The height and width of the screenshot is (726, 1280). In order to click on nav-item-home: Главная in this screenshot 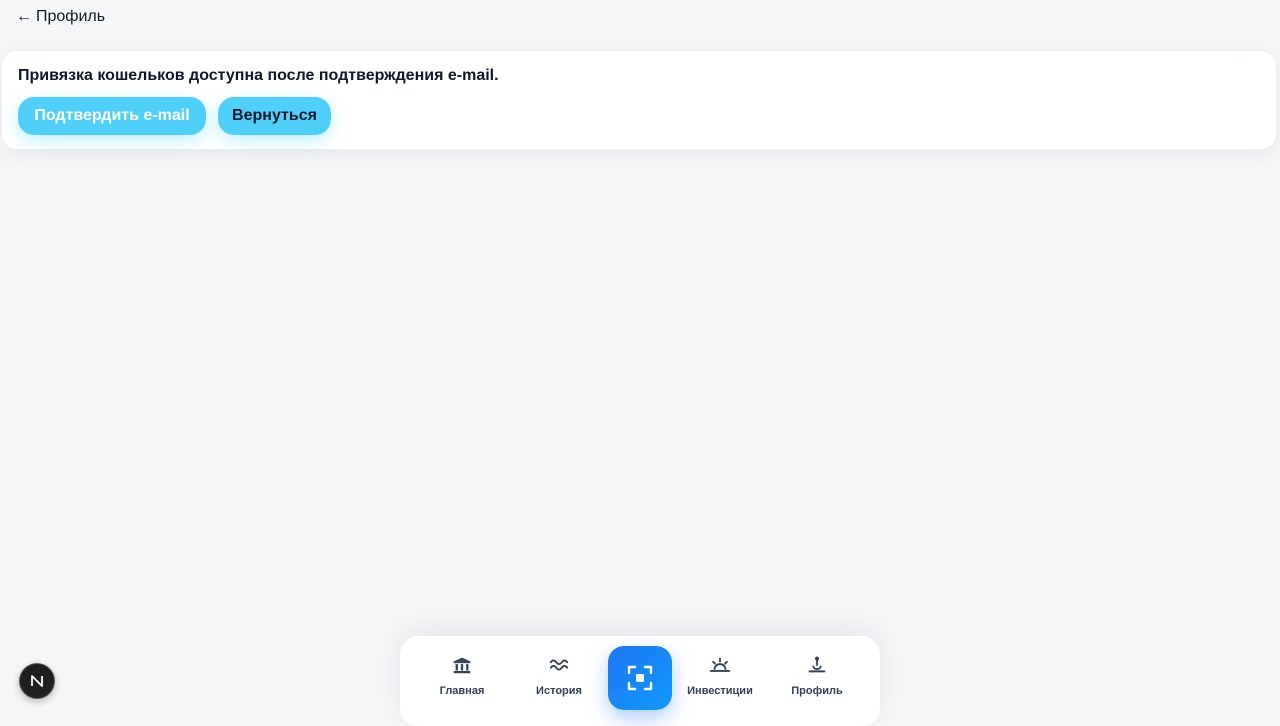, I will do `click(462, 675)`.